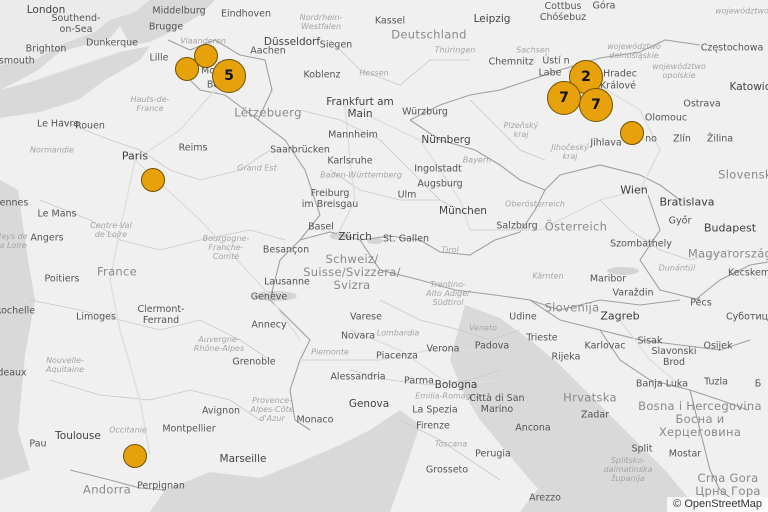 The width and height of the screenshot is (768, 512). I want to click on map-attribution: © OpenStreetMap, so click(717, 504).